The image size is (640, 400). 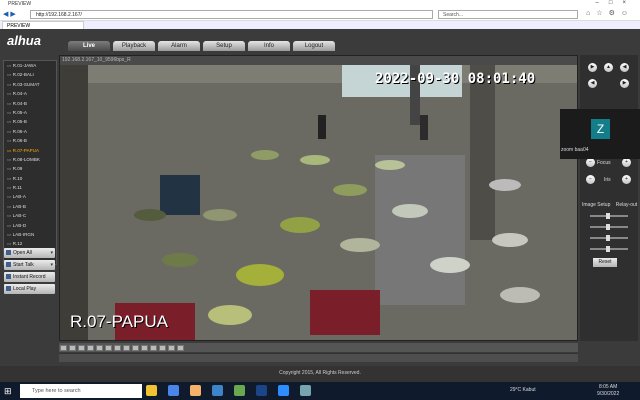 What do you see at coordinates (626, 179) in the screenshot?
I see `iris-plus-button: +` at bounding box center [626, 179].